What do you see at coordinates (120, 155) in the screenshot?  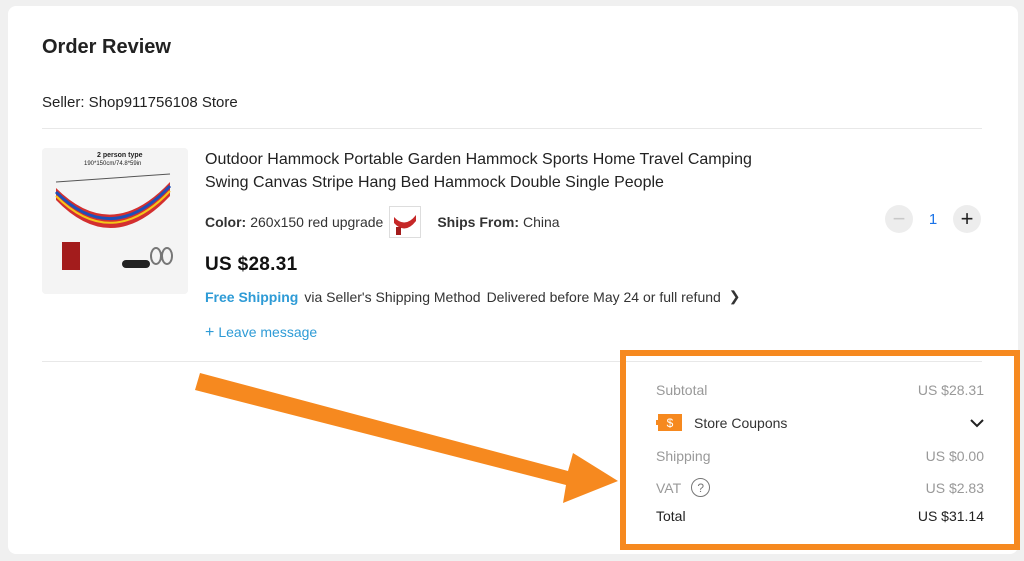 I see `image-caption-1: 2 person type` at bounding box center [120, 155].